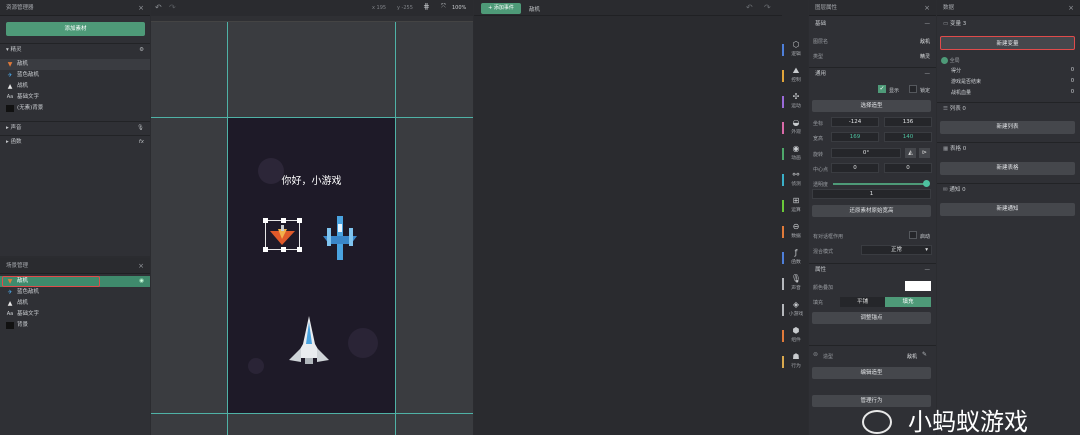 Image resolution: width=1080 pixels, height=435 pixels. I want to click on center-y-input: 0, so click(908, 168).